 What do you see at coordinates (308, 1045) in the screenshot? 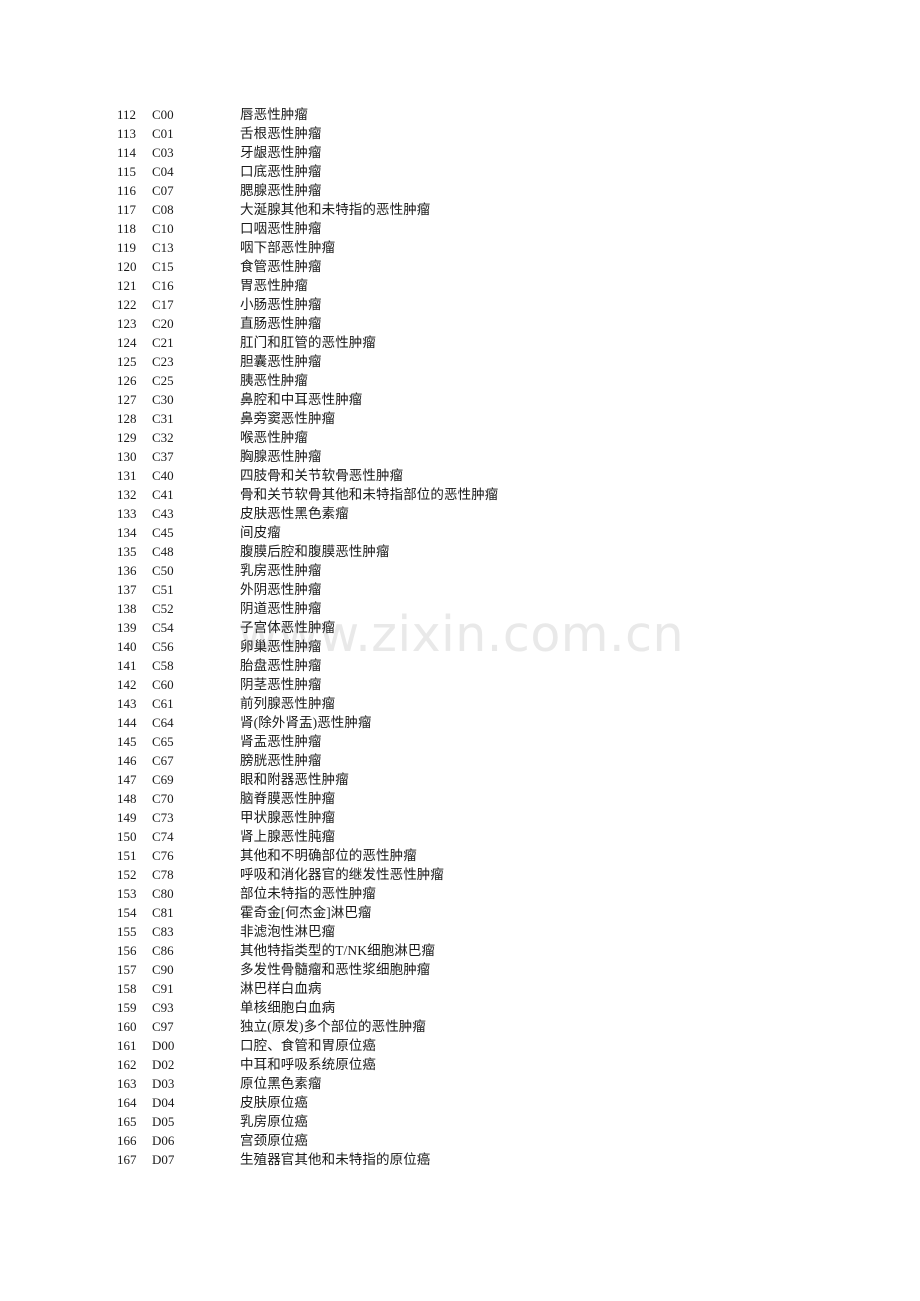
I see `row-description: 口腔、食管和胃原位癌` at bounding box center [308, 1045].